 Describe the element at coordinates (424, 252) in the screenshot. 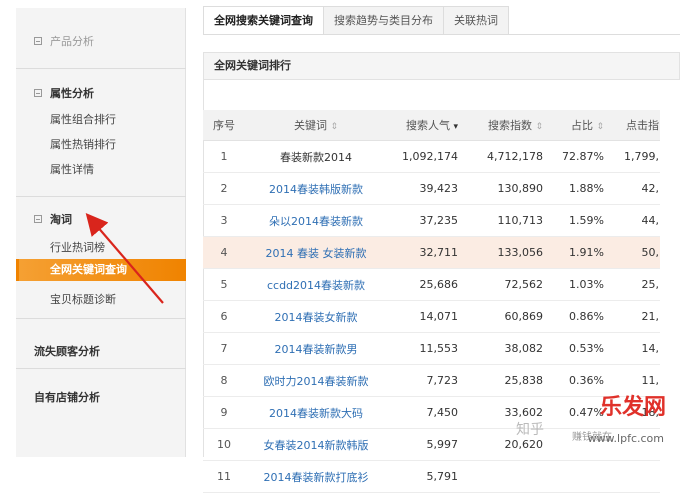

I see `cell-popularity: 32,711` at that location.